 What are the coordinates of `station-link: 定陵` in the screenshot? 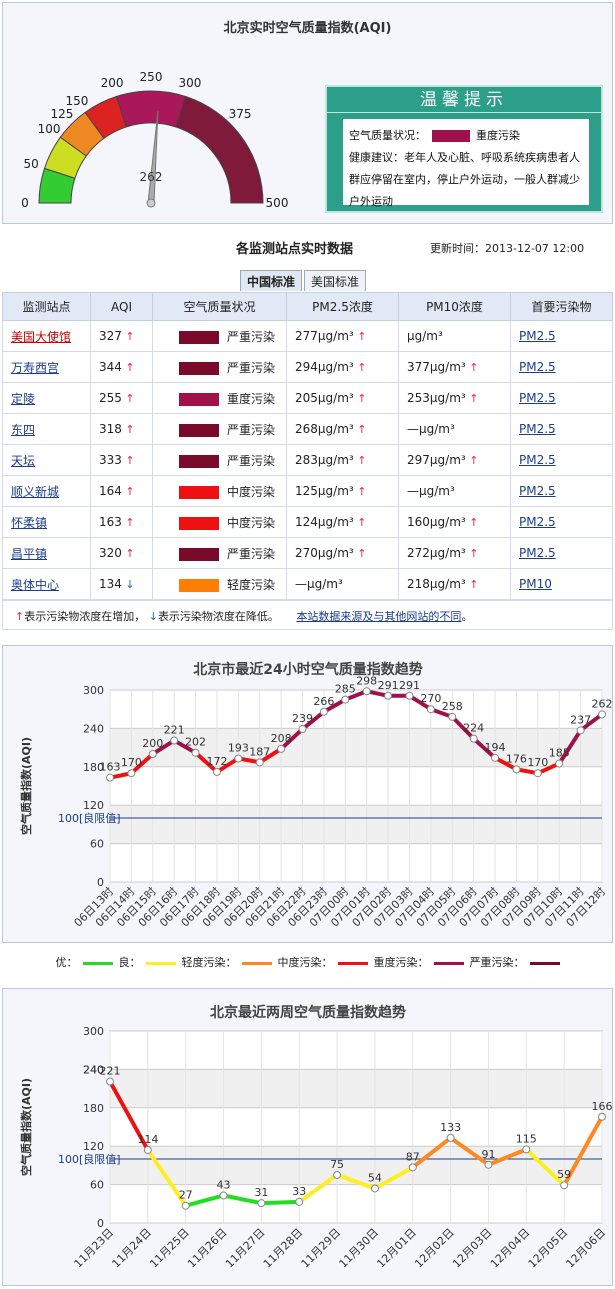 It's located at (23, 399).